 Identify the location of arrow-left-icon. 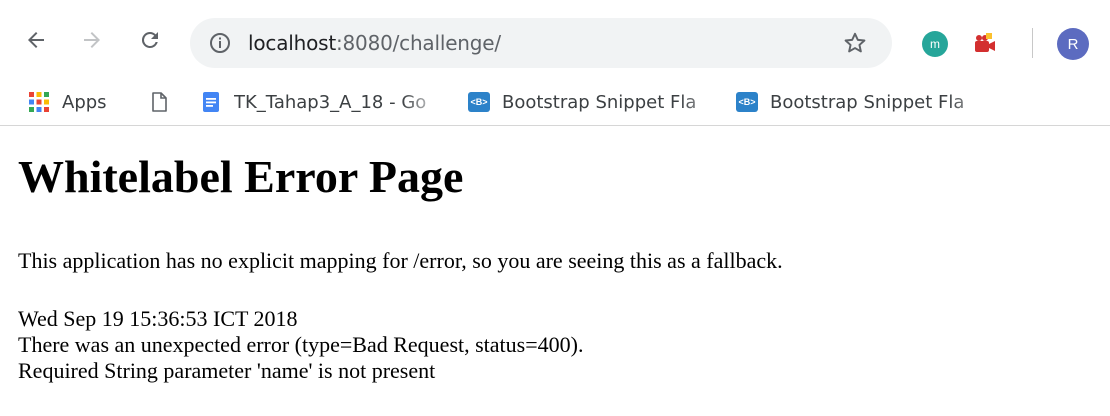
(36, 40).